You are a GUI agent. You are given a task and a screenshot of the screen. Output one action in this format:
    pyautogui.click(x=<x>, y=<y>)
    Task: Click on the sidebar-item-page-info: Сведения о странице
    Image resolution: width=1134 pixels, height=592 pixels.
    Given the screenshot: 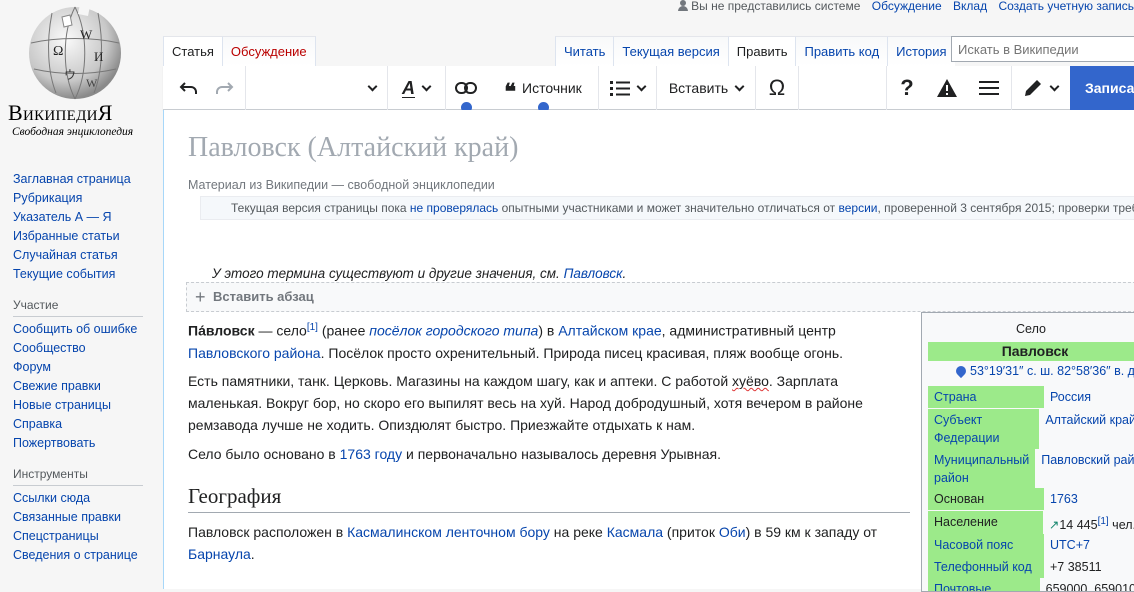 What is the action you would take?
    pyautogui.click(x=86, y=555)
    